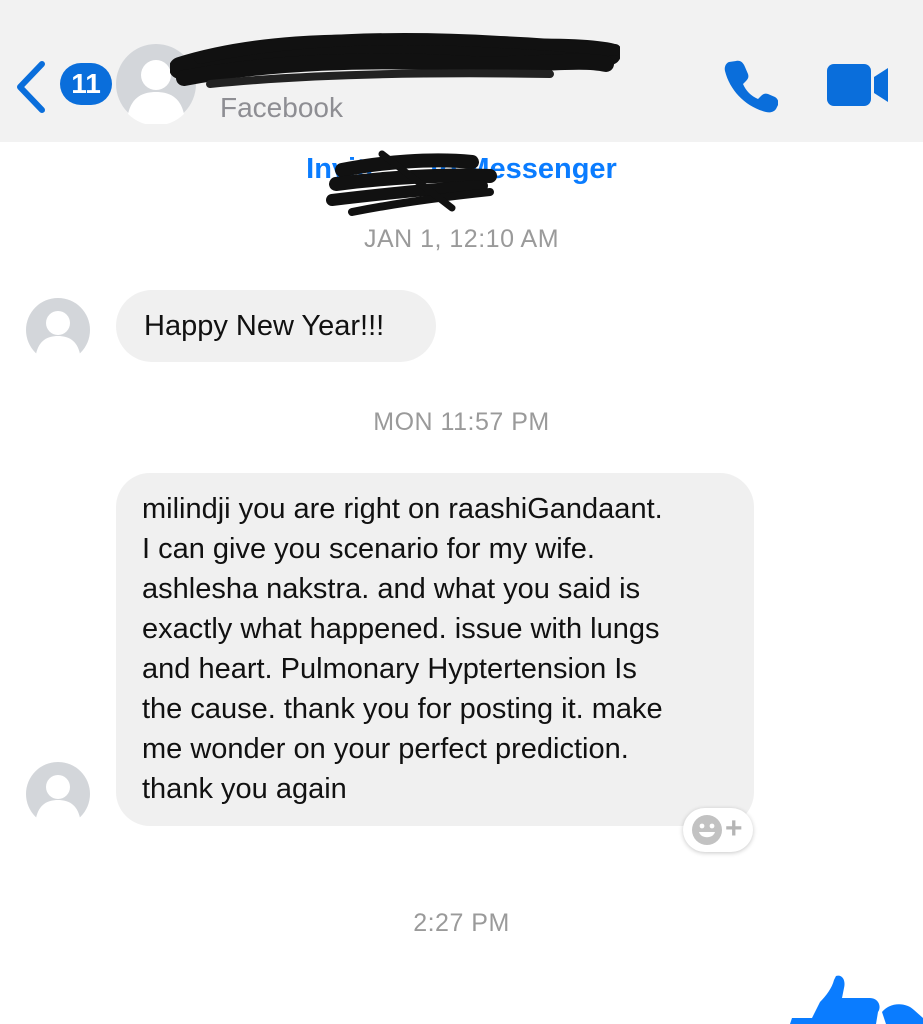  What do you see at coordinates (389, 669) in the screenshot?
I see `message-line: and heart. Pulmonary Hyptertension Is` at bounding box center [389, 669].